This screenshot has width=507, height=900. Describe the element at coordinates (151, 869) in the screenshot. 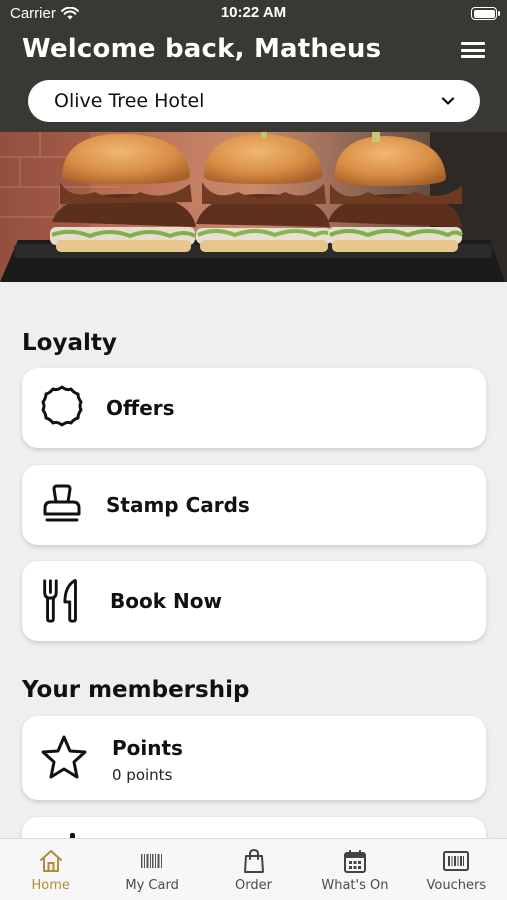

I see `tab-my-card: My Card` at that location.